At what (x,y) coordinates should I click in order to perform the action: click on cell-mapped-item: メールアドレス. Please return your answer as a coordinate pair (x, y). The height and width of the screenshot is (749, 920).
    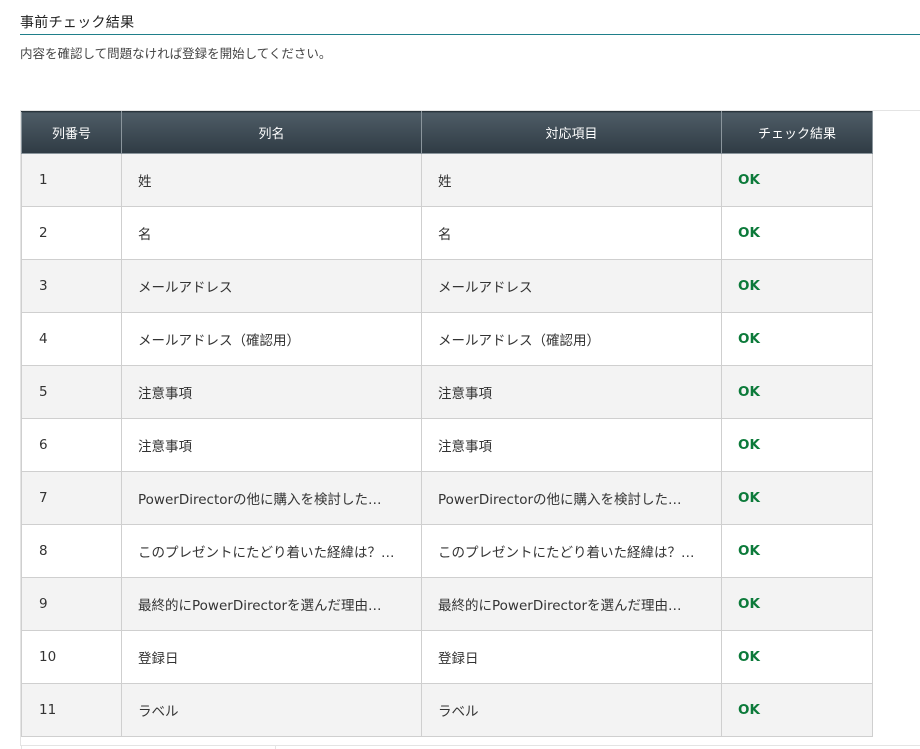
    Looking at the image, I should click on (571, 286).